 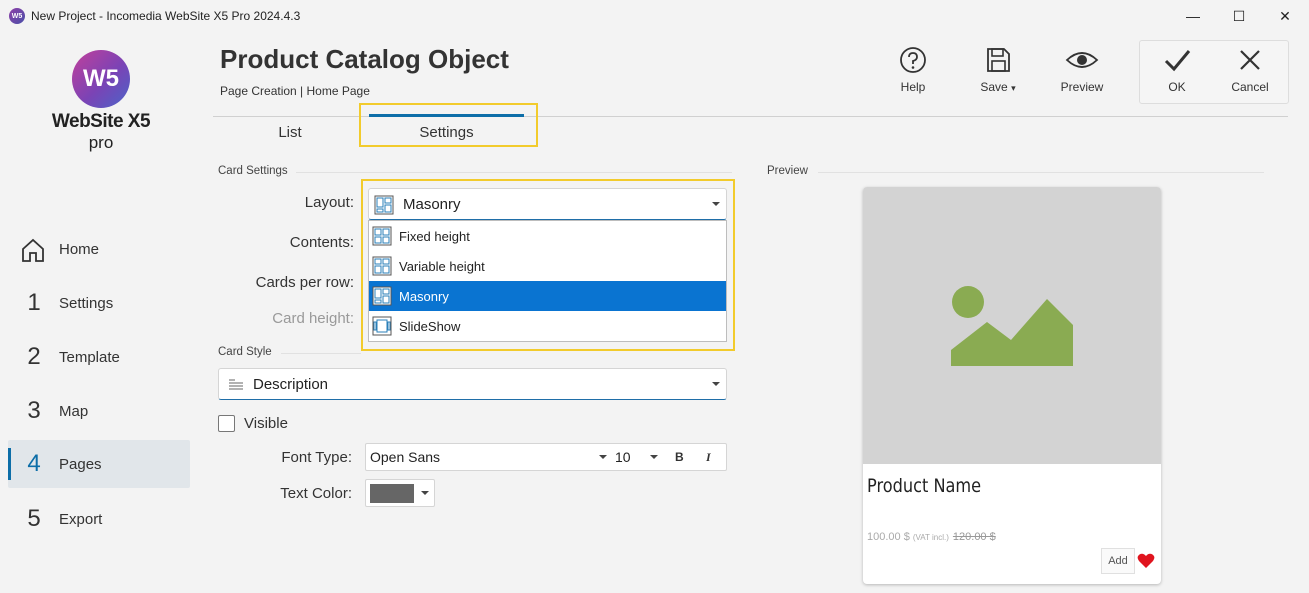 I want to click on step-number: 5, so click(x=34, y=518).